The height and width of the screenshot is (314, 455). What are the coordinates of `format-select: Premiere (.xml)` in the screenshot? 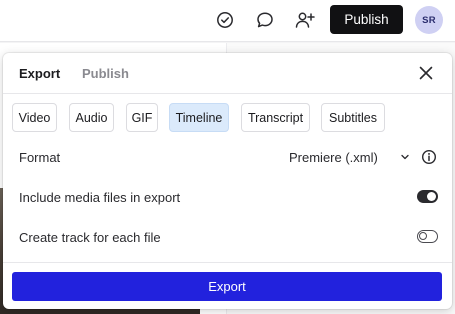 It's located at (333, 157).